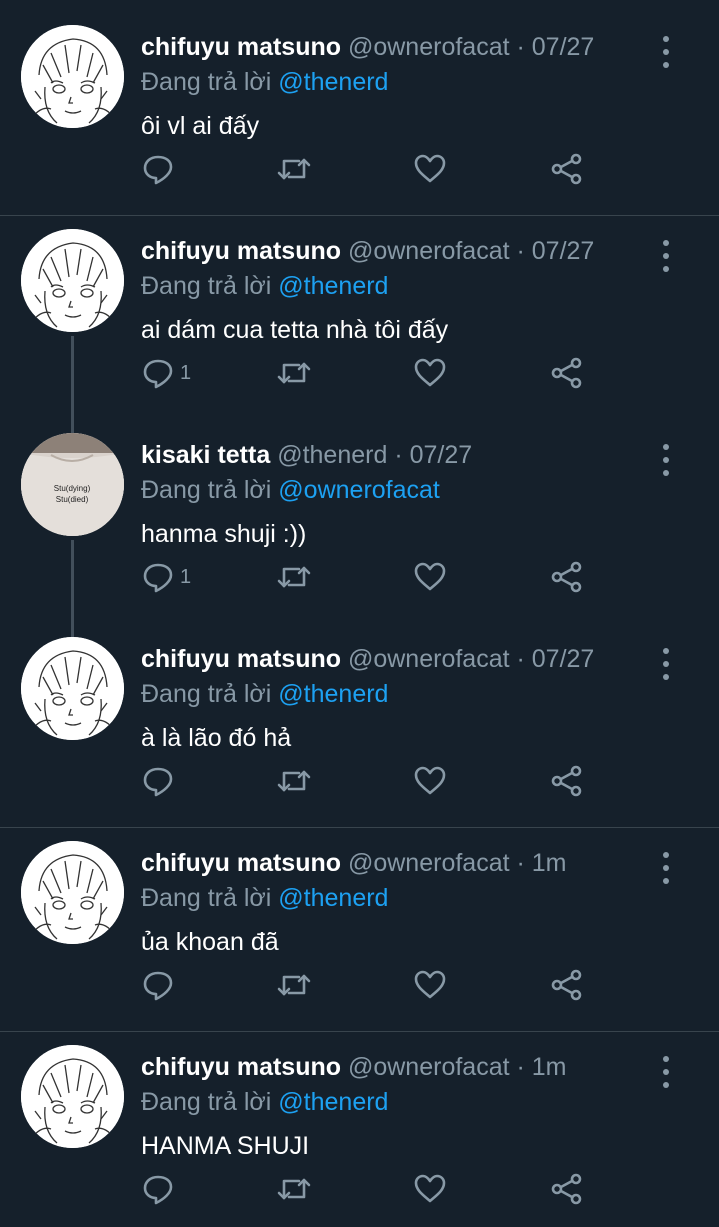 This screenshot has width=719, height=1227. I want to click on tweet-text: à là lão đó hả, so click(216, 738).